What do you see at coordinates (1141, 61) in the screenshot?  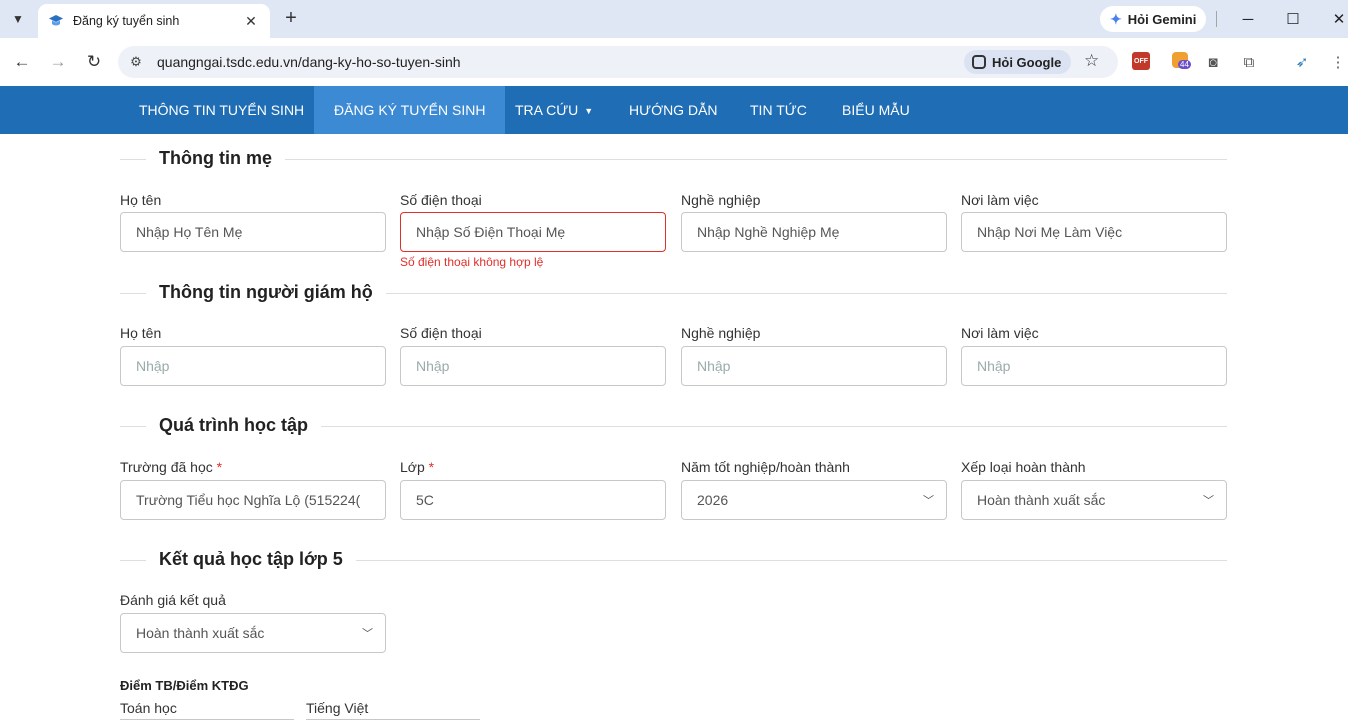 I see `extension-off-icon: OFF` at bounding box center [1141, 61].